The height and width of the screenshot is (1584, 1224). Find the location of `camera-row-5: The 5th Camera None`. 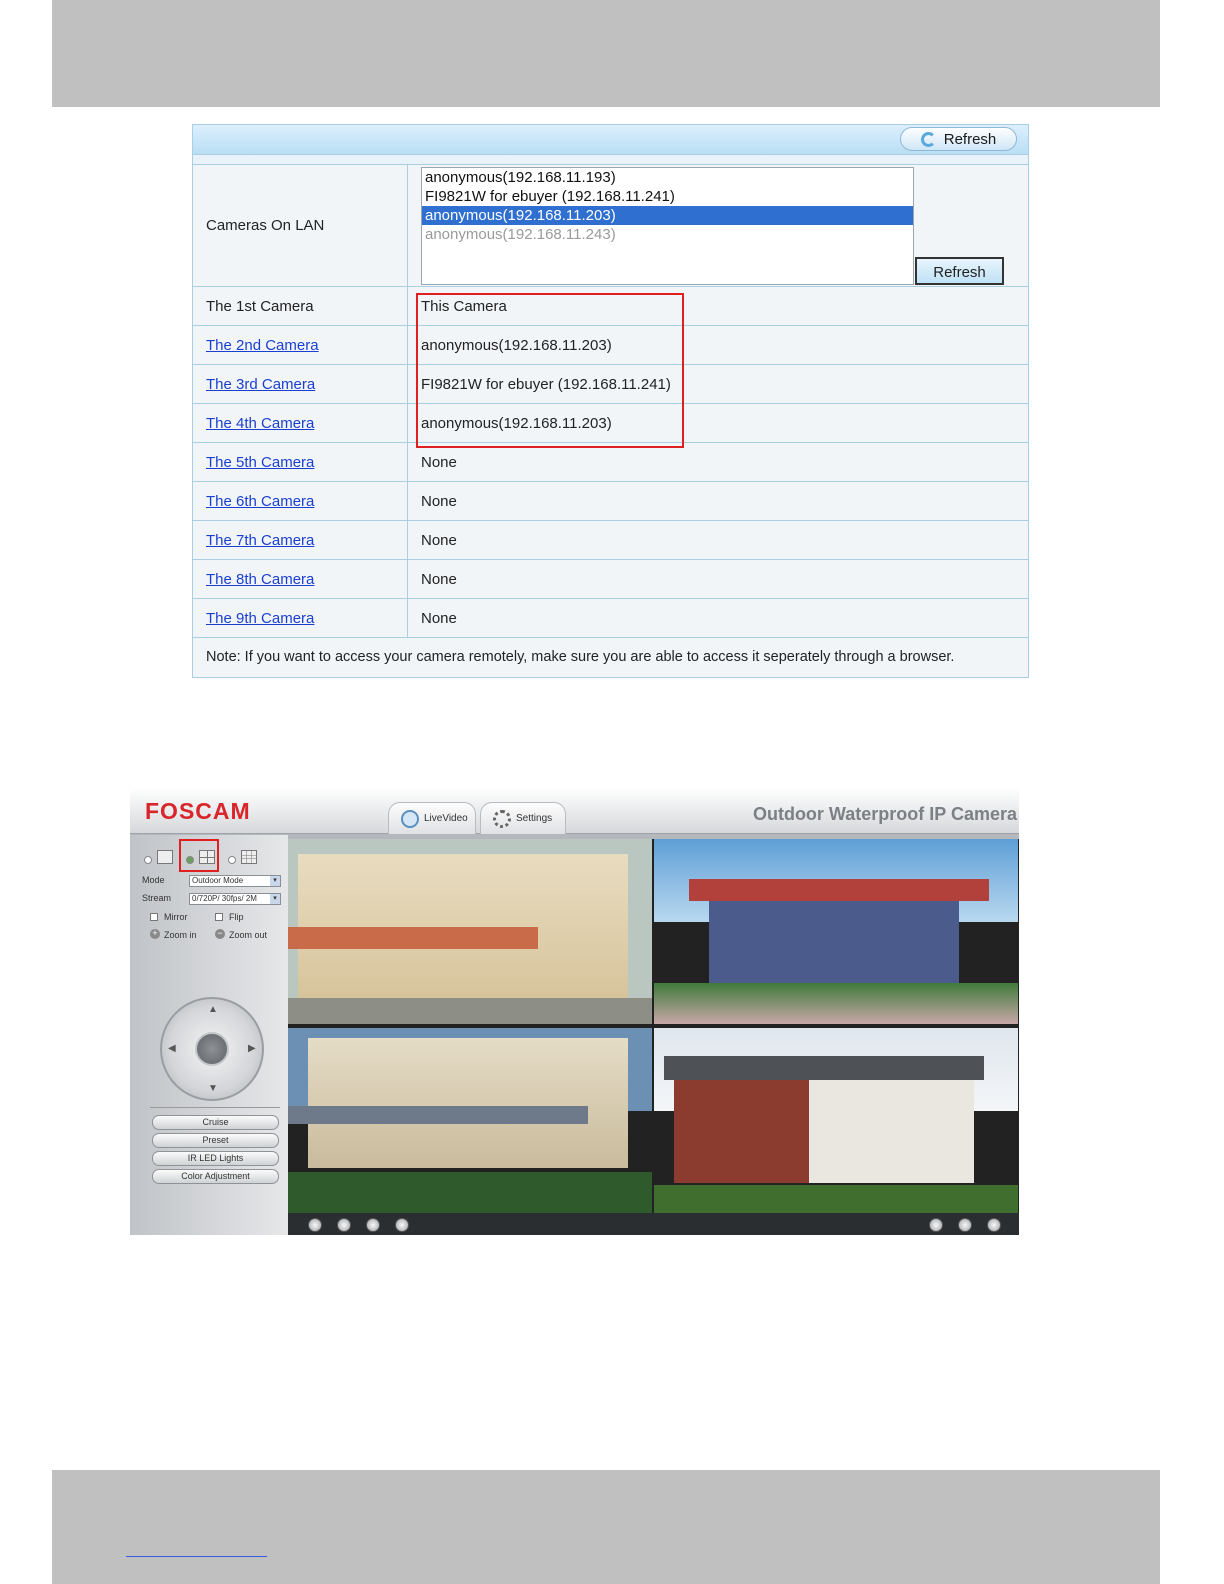

camera-row-5: The 5th Camera None is located at coordinates (610, 462).